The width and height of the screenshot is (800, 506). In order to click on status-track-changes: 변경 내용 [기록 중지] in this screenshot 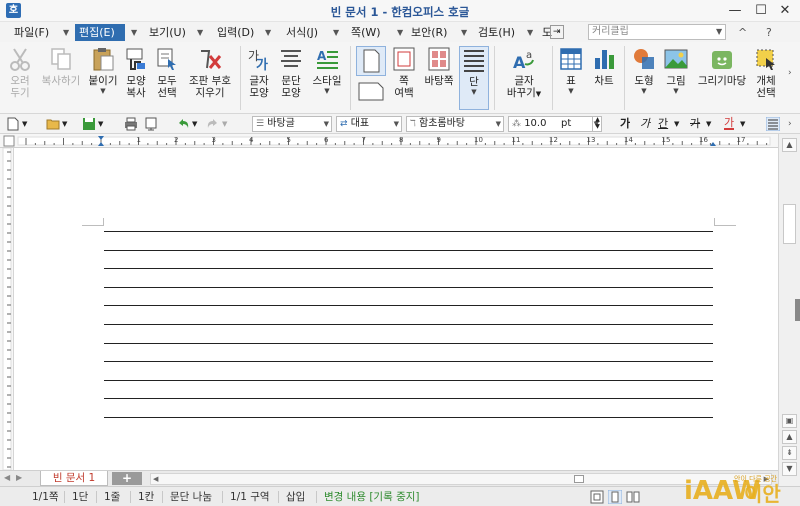, I will do `click(372, 497)`.